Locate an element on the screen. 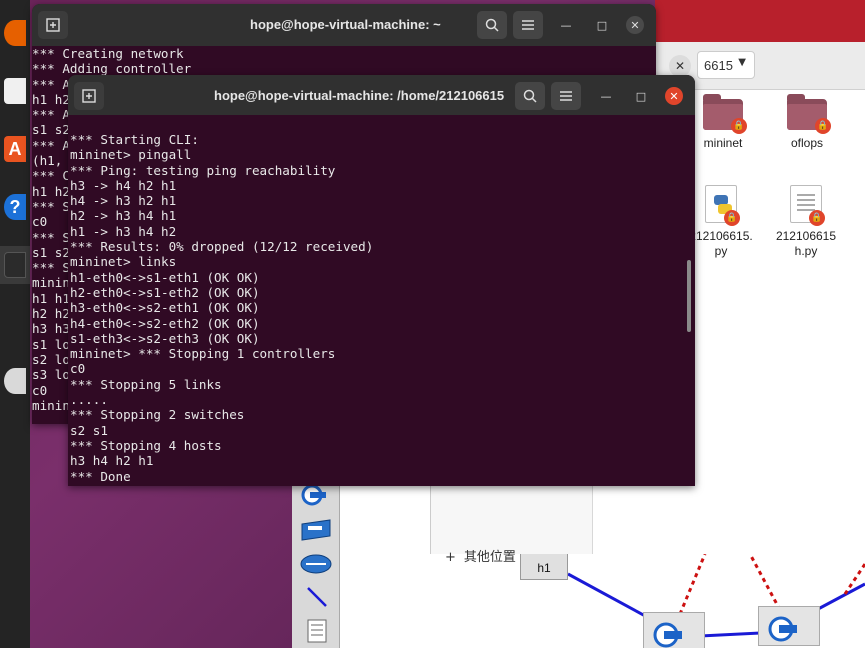 The image size is (865, 648). terminal-line: h3 -> h4 h2 h1 is located at coordinates (123, 185).